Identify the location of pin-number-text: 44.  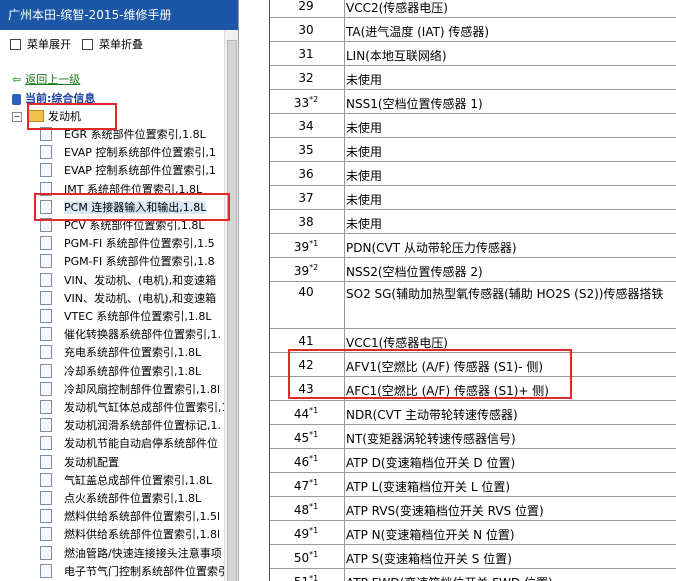
(301, 414).